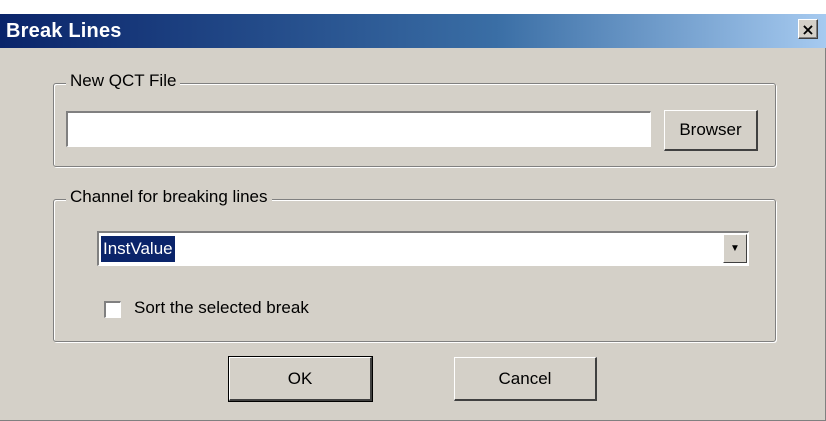  What do you see at coordinates (423, 248) in the screenshot?
I see `channel-select: InstValue ▼` at bounding box center [423, 248].